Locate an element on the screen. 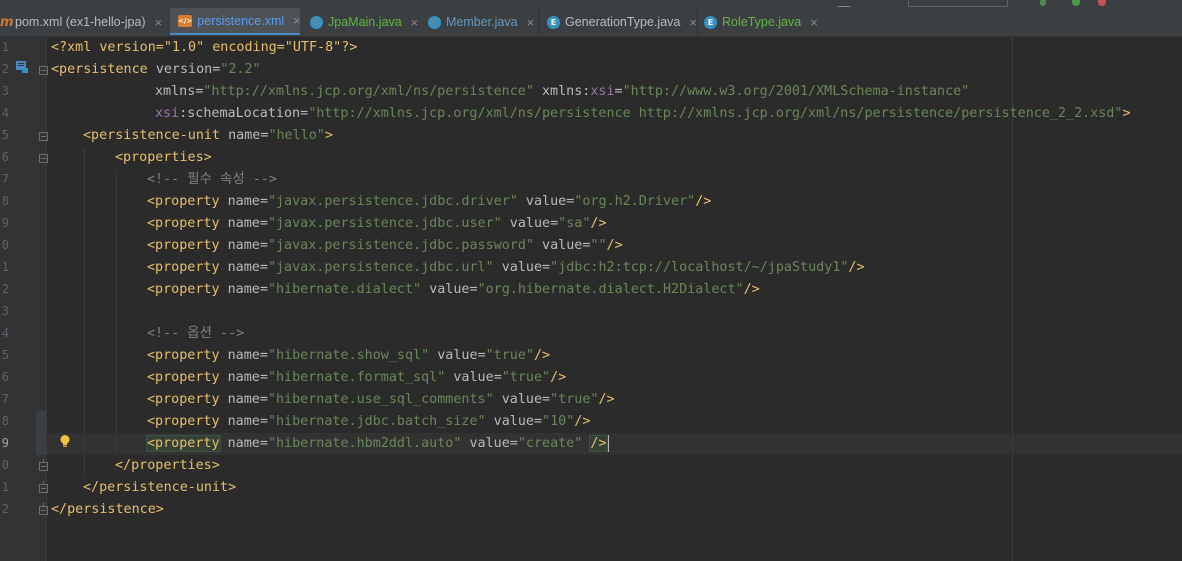 Image resolution: width=1182 pixels, height=561 pixels. tag: <persistence-unit is located at coordinates (152, 135).